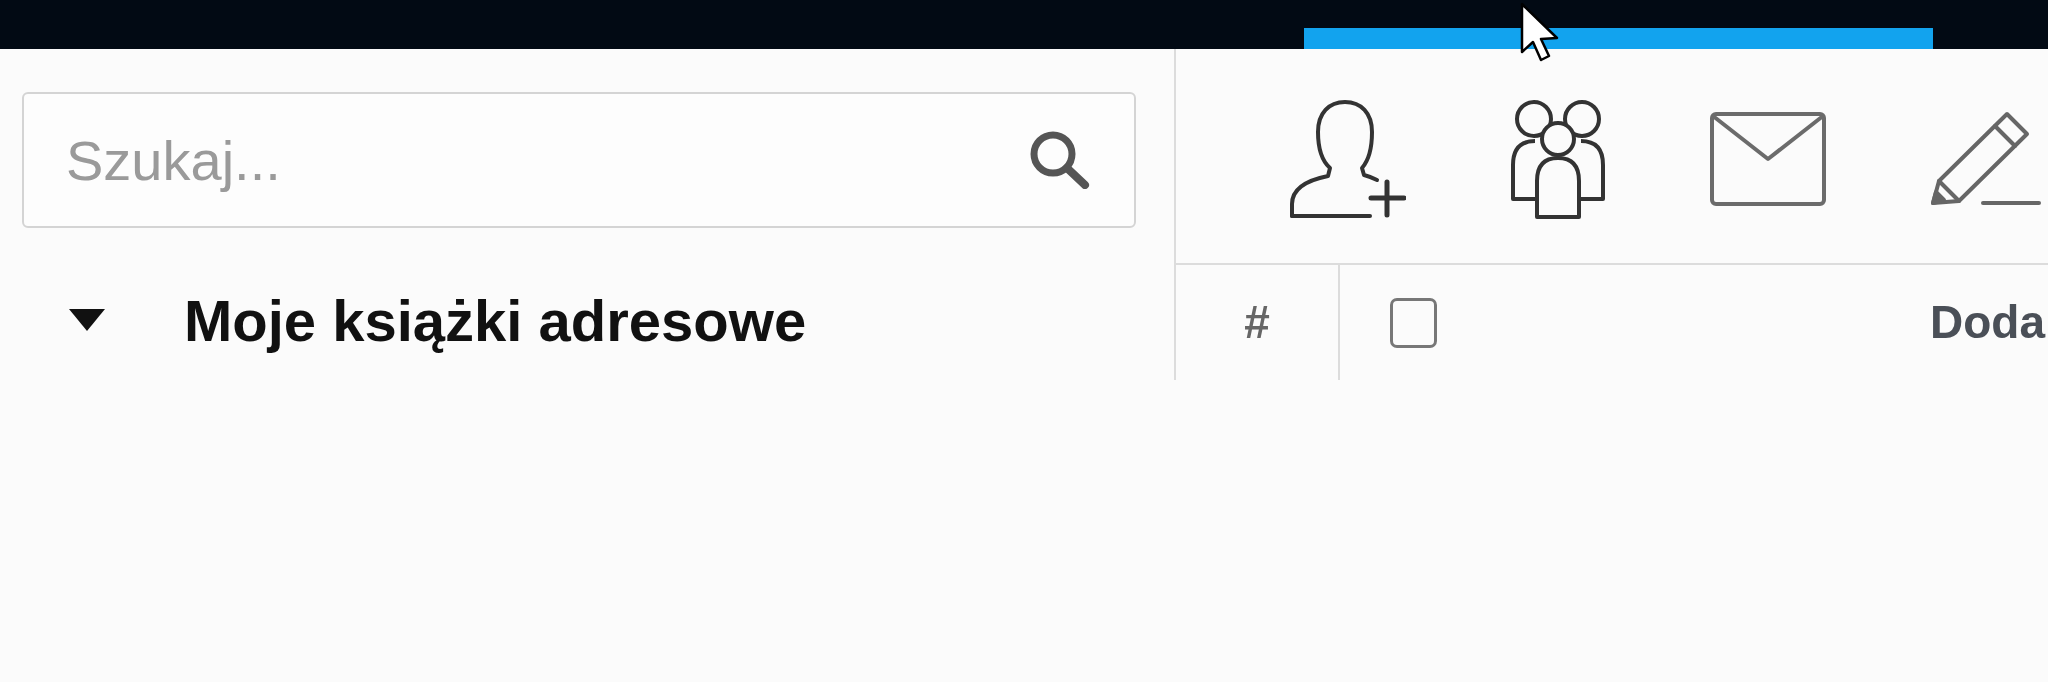 The height and width of the screenshot is (682, 2048). What do you see at coordinates (1059, 159) in the screenshot?
I see `search-icon` at bounding box center [1059, 159].